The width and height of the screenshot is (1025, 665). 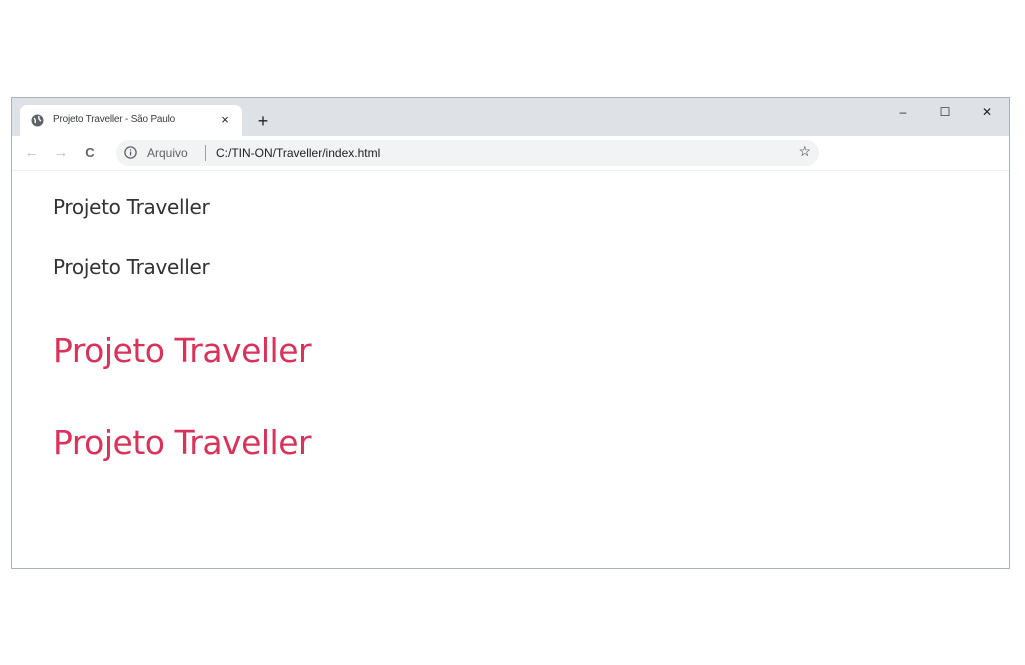 What do you see at coordinates (61, 153) in the screenshot?
I see `forward-button: →` at bounding box center [61, 153].